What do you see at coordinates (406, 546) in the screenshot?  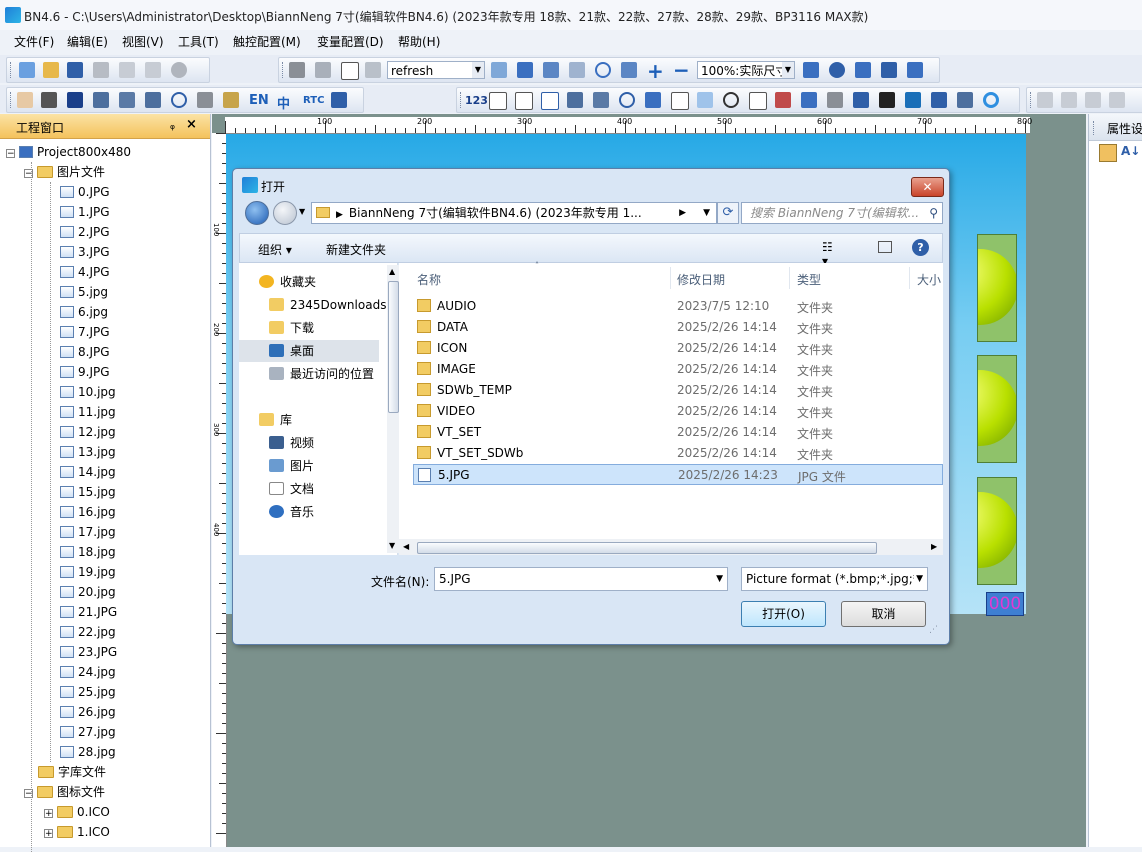 I see `scroll-left-icon: ◀` at bounding box center [406, 546].